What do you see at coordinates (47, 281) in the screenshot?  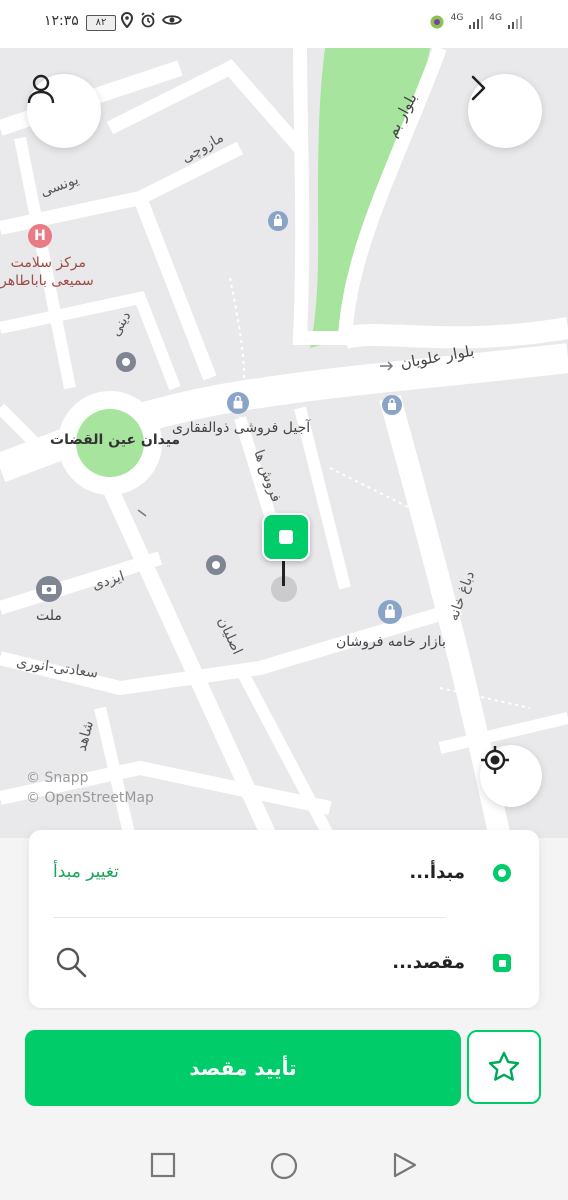 I see `hospital-label-line2: سمیعی باباطاهر` at bounding box center [47, 281].